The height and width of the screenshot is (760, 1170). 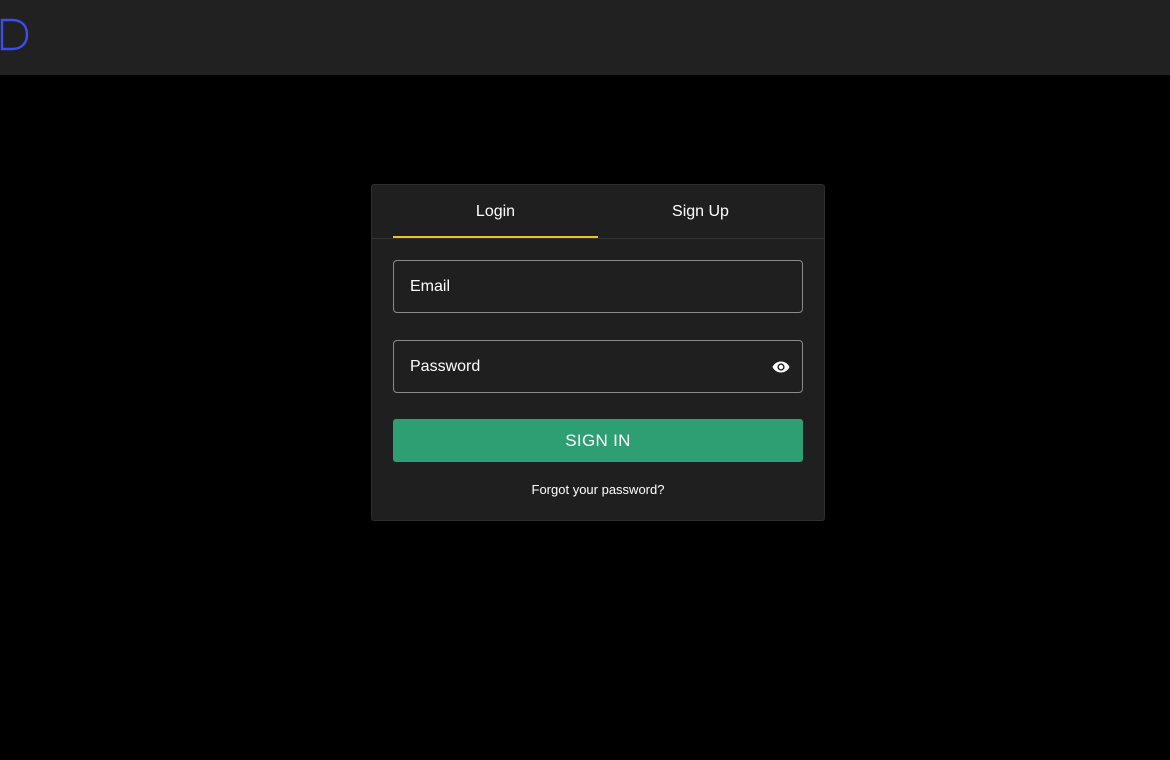 I want to click on tab-sign-up-label: Sign Up, so click(x=700, y=211).